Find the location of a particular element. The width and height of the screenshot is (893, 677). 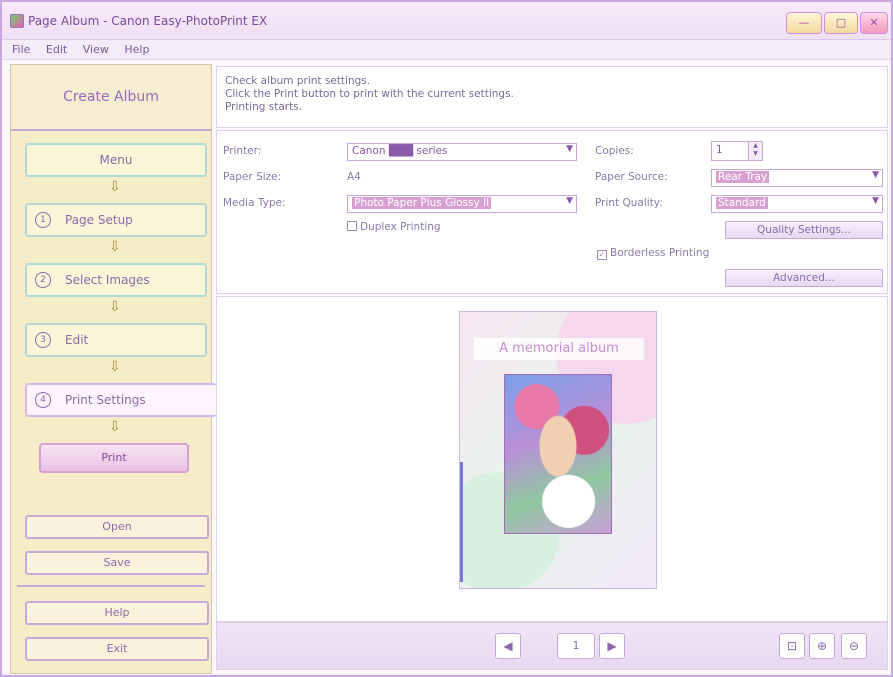

page-edge-strip is located at coordinates (461, 522).